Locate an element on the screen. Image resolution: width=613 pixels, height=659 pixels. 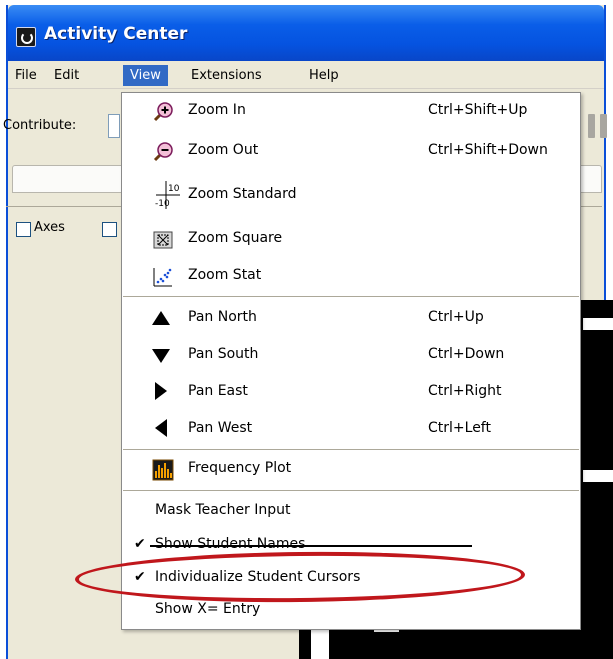
menu-item-zoom-standard: 10 -10 Zoom Standard is located at coordinates (351, 195).